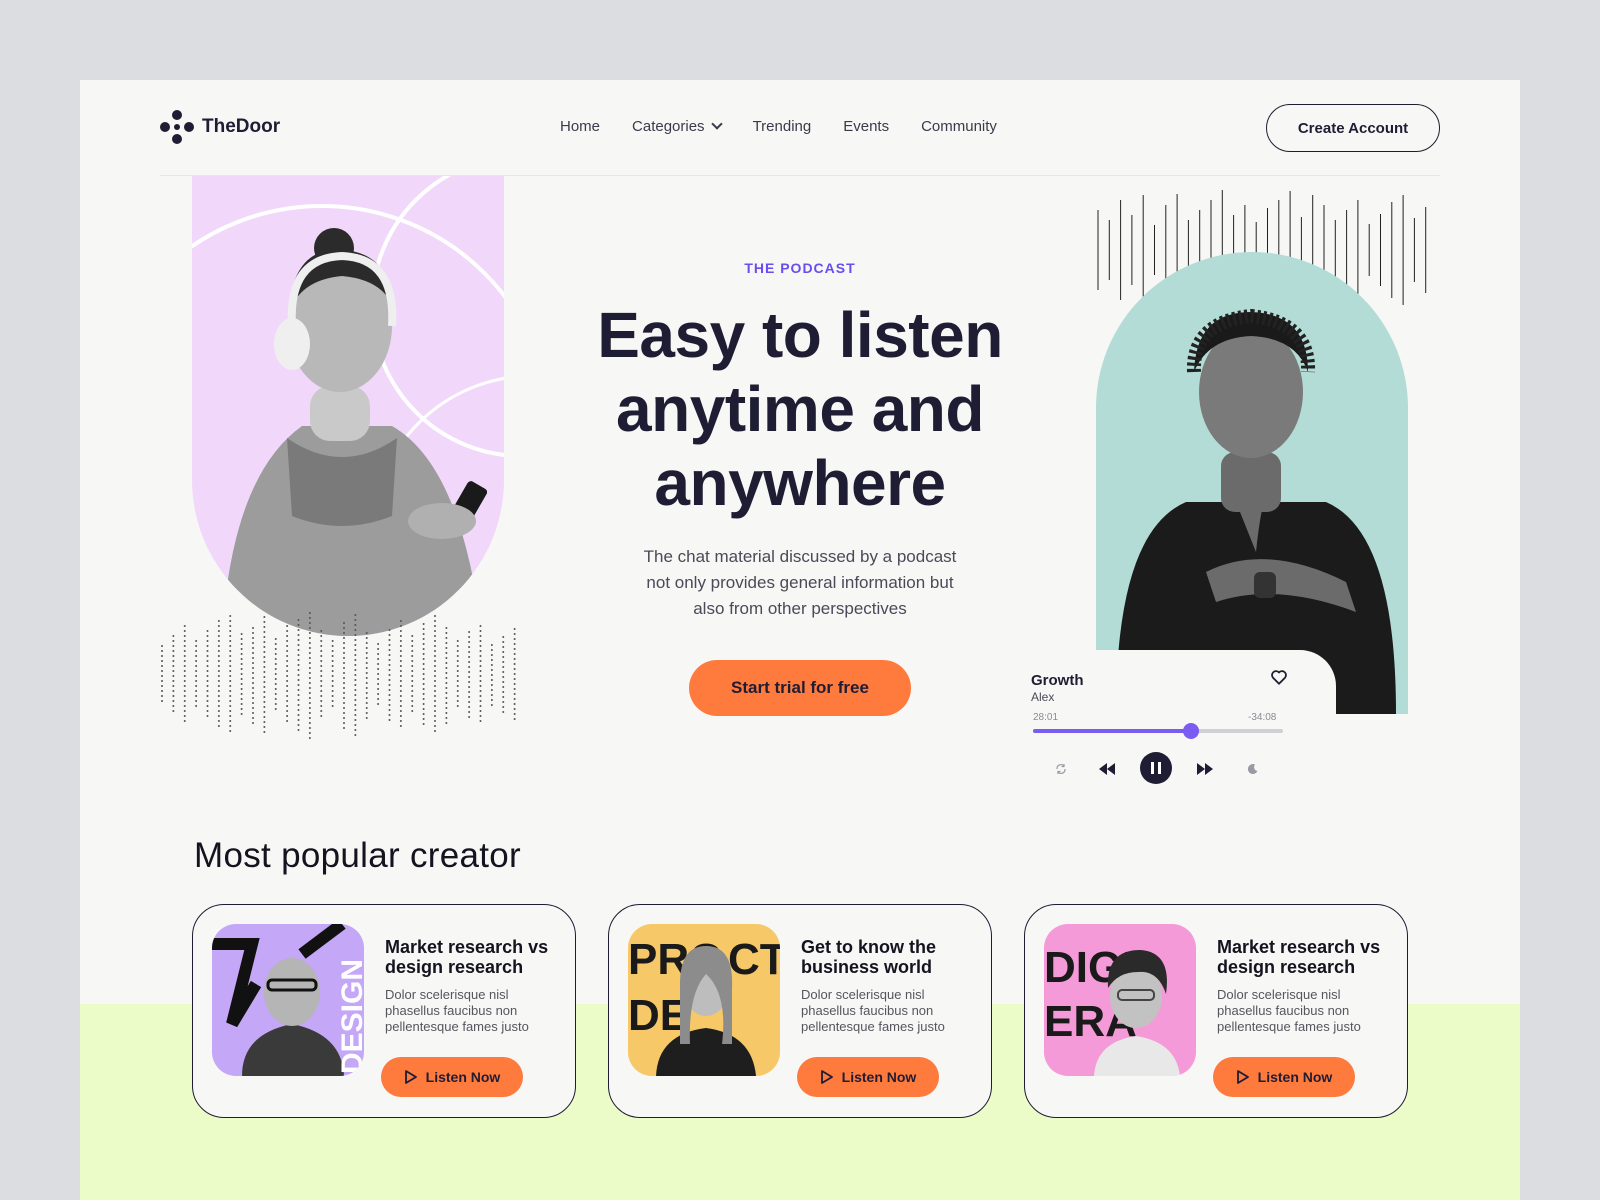  I want to click on subtext-line: also from other perspectives, so click(800, 608).